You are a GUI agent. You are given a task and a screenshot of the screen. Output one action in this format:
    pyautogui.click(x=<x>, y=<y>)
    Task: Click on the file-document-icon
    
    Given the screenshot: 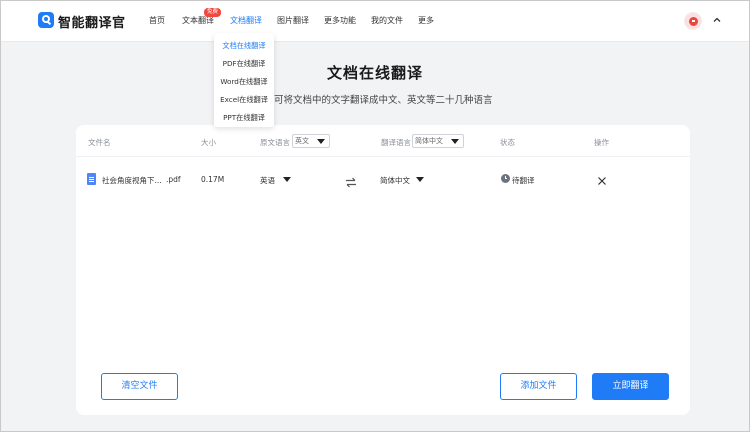 What is the action you would take?
    pyautogui.click(x=91, y=179)
    